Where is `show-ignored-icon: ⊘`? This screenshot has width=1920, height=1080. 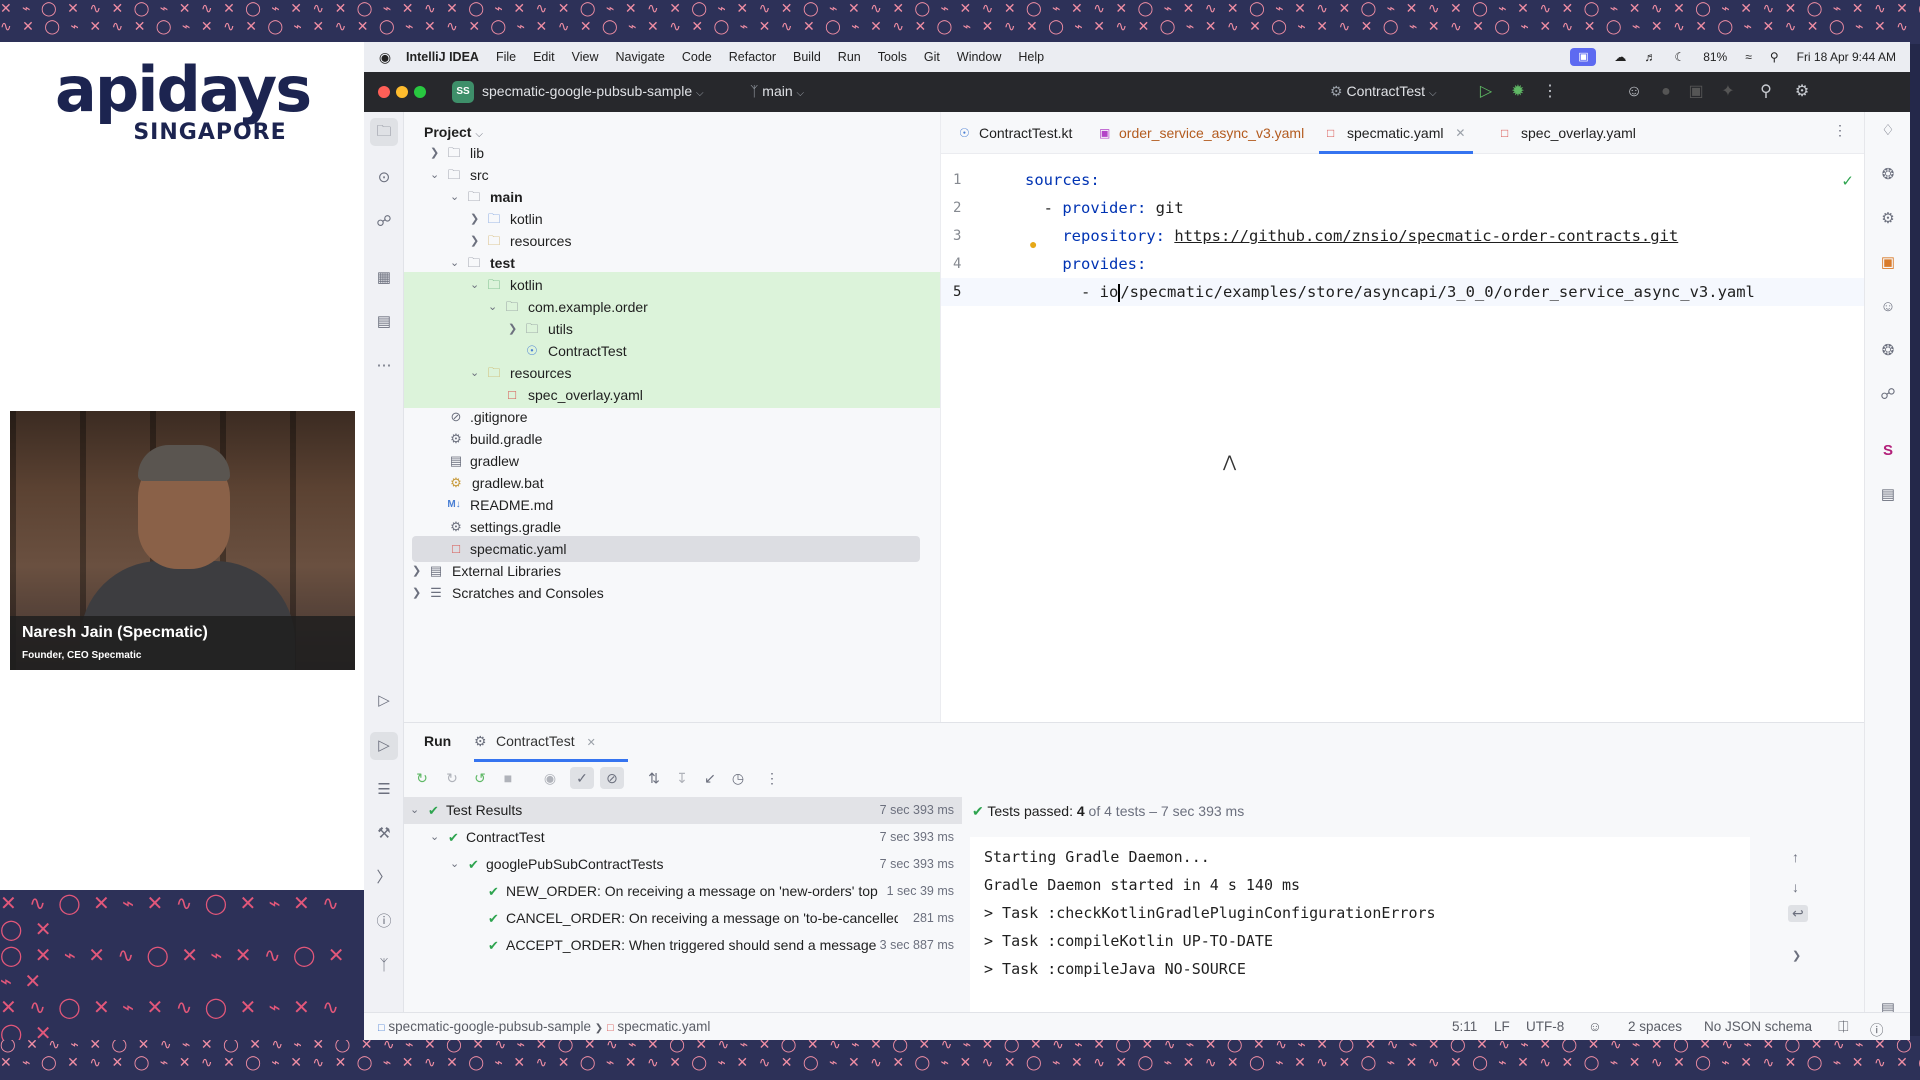 show-ignored-icon: ⊘ is located at coordinates (612, 778).